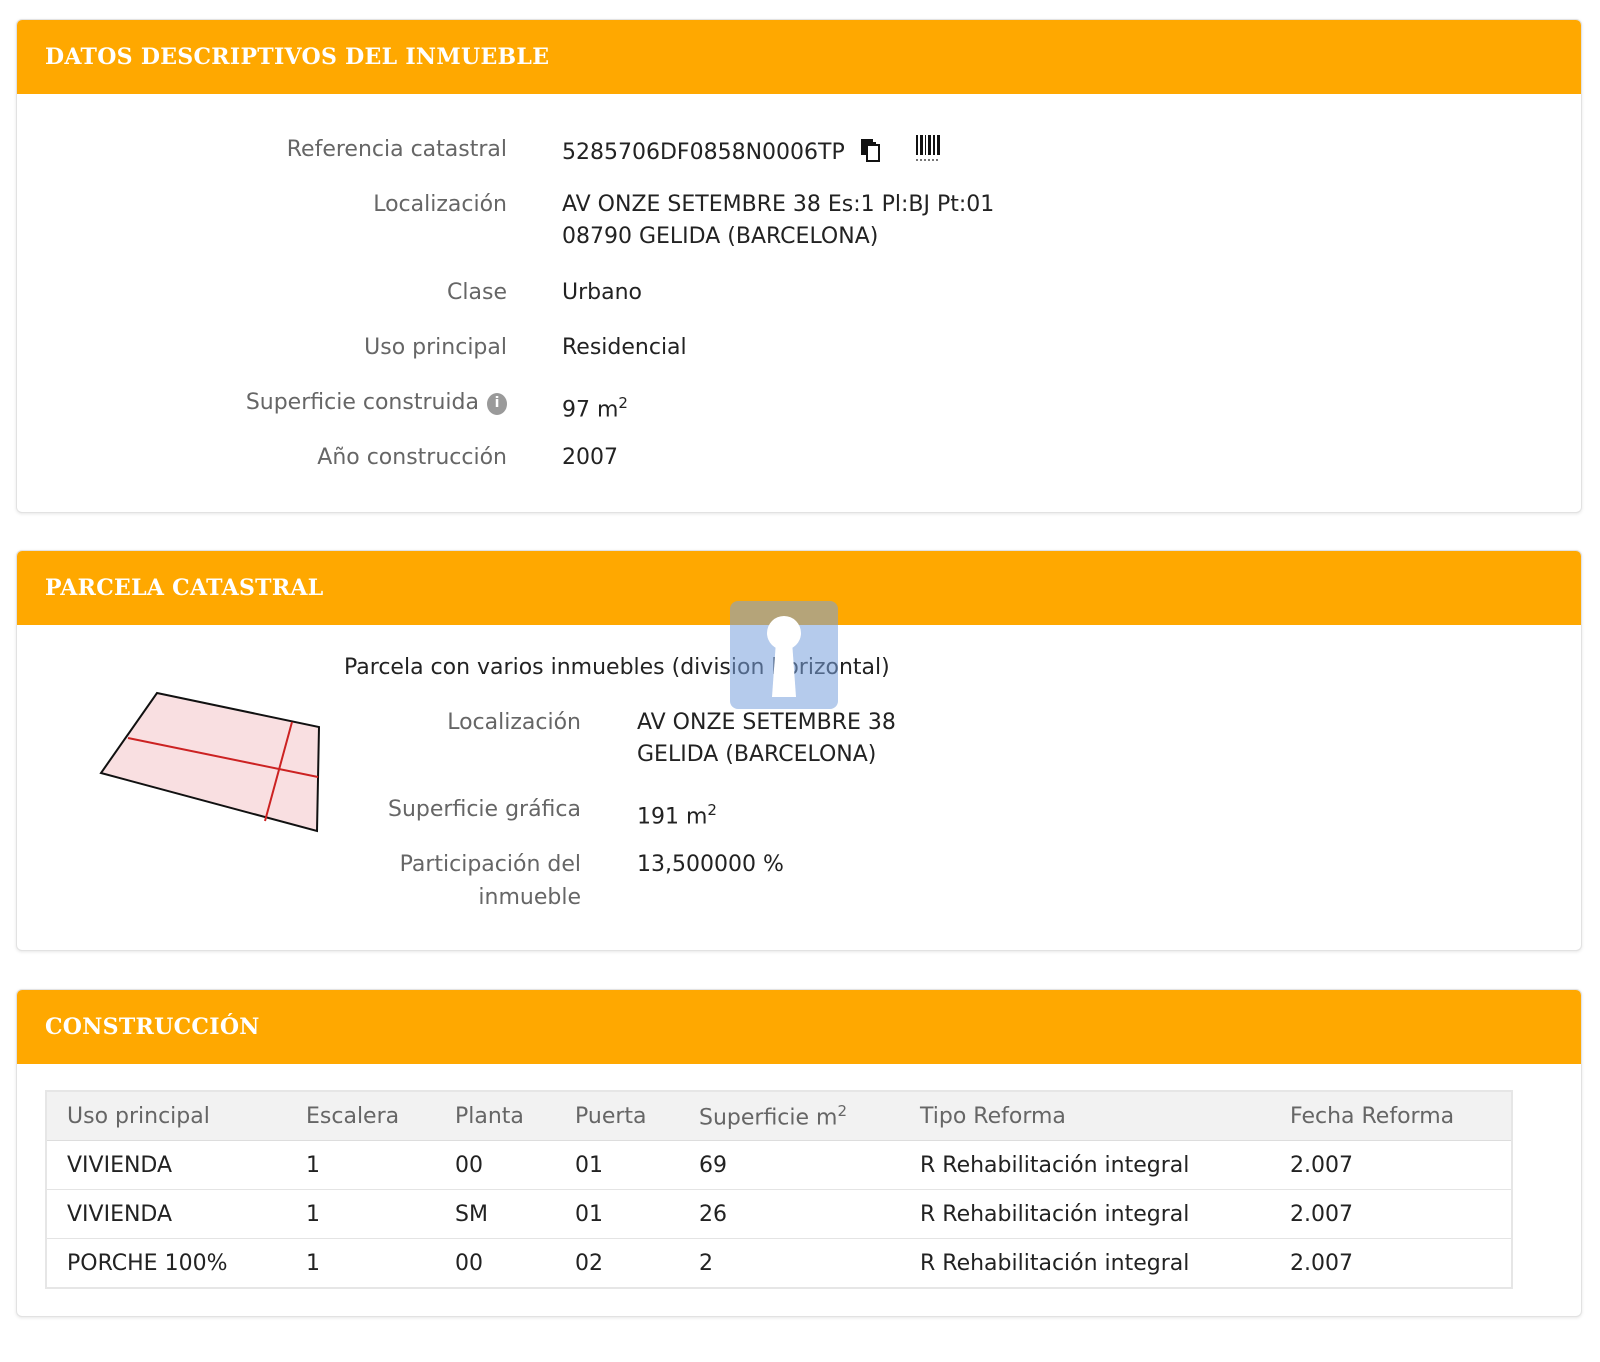  Describe the element at coordinates (529, 897) in the screenshot. I see `participacion-label-line2: inmueble` at that location.